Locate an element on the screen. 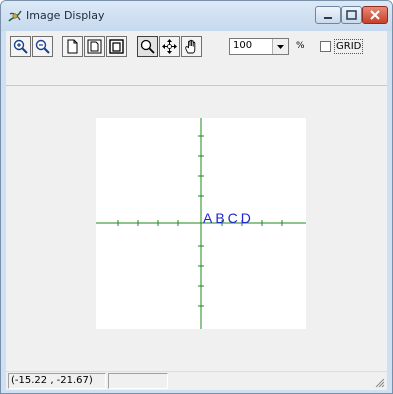 This screenshot has width=393, height=394. maximize-icon is located at coordinates (351, 15).